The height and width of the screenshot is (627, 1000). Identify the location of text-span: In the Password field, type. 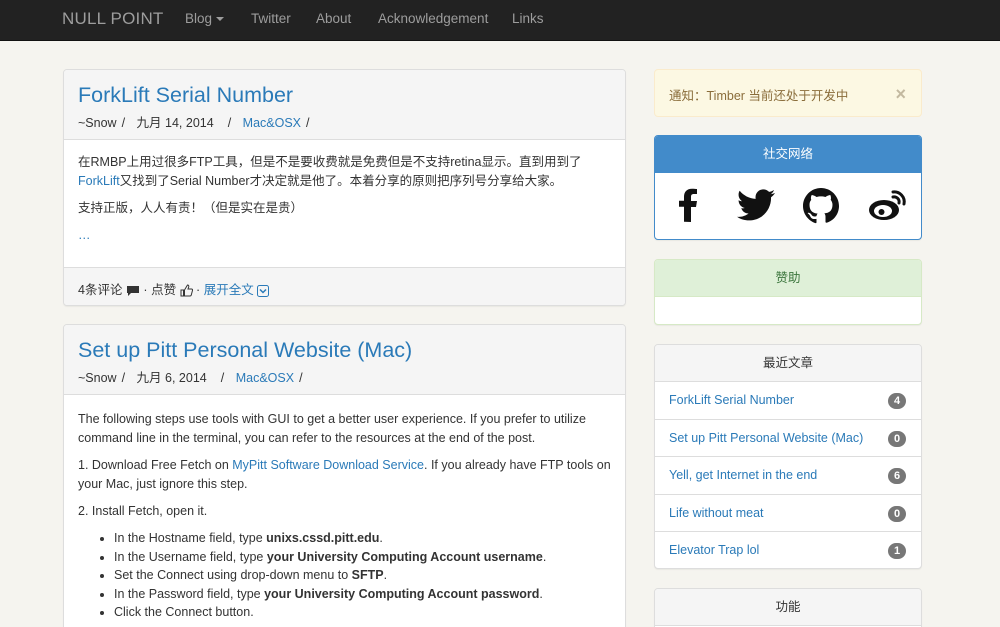
(189, 593).